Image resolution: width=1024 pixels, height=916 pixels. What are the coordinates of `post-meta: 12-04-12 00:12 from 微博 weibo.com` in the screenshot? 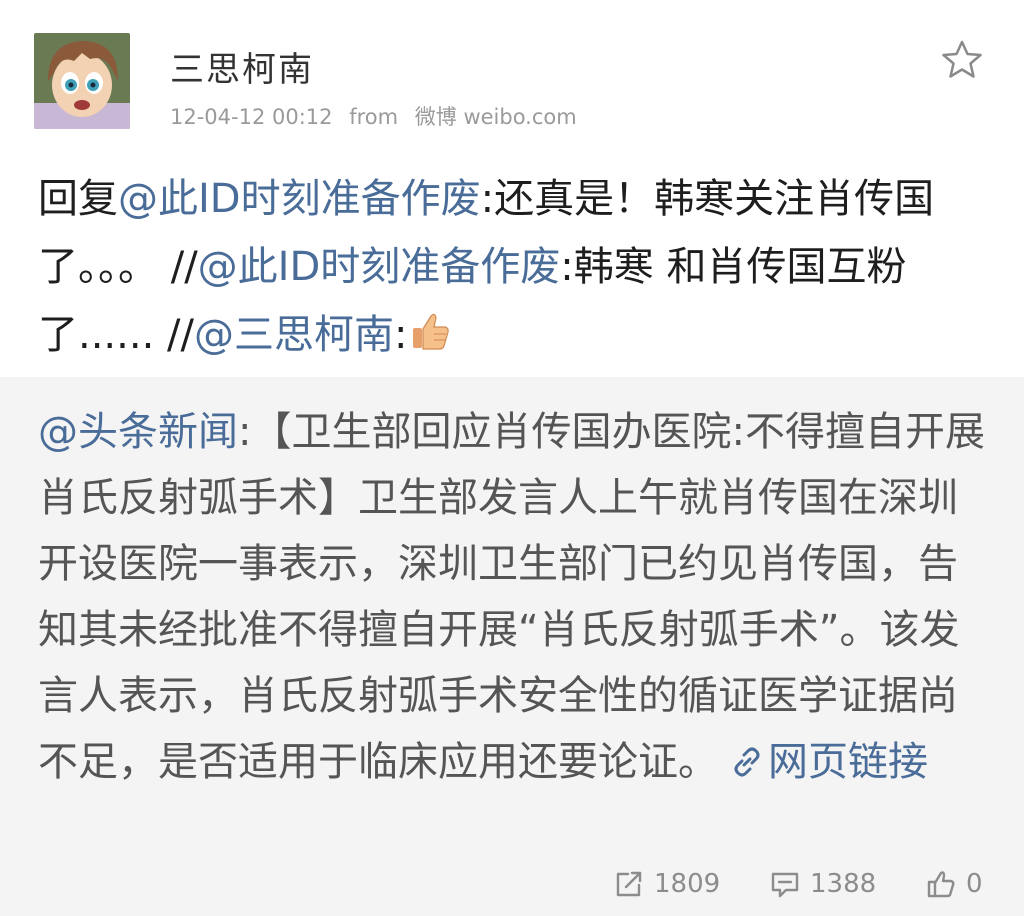 It's located at (378, 116).